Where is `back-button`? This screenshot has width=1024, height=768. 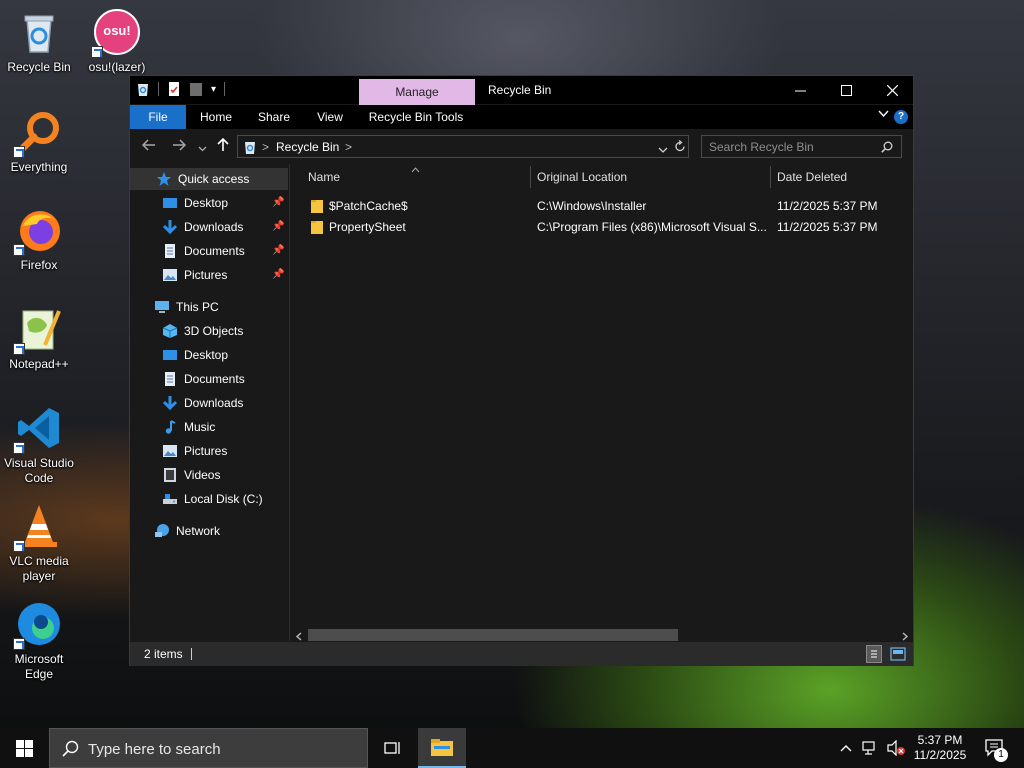
back-button is located at coordinates (148, 147).